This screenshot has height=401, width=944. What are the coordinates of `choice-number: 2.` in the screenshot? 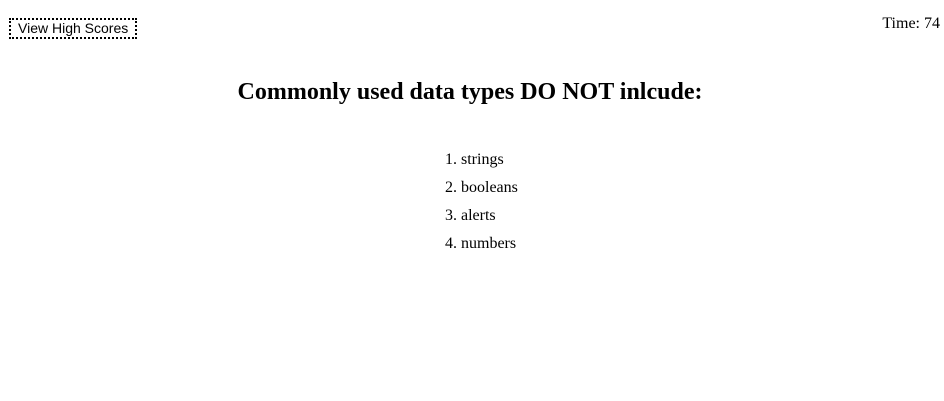 It's located at (451, 187).